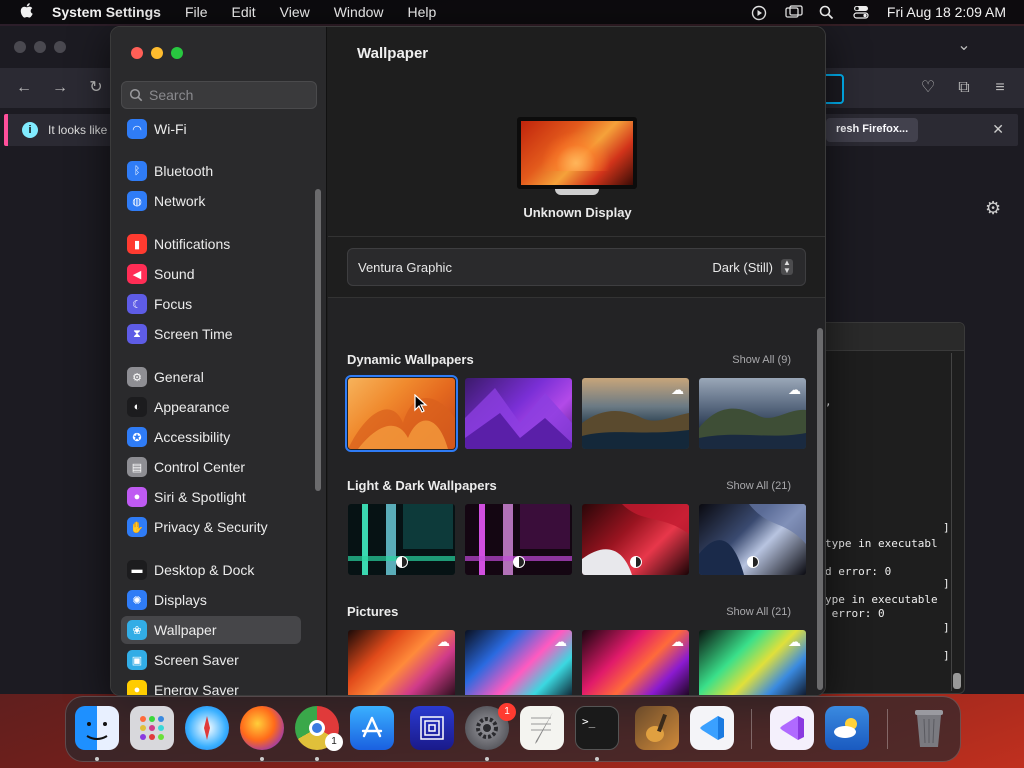 The image size is (1024, 768). What do you see at coordinates (432, 728) in the screenshot?
I see `dock-network-radar-icon` at bounding box center [432, 728].